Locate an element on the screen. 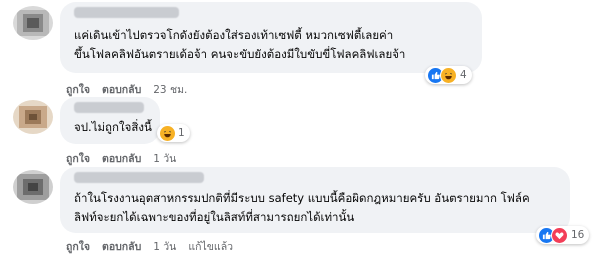  comment-line: จป.ไม่ถูกใจสิ่งนี้ is located at coordinates (113, 127).